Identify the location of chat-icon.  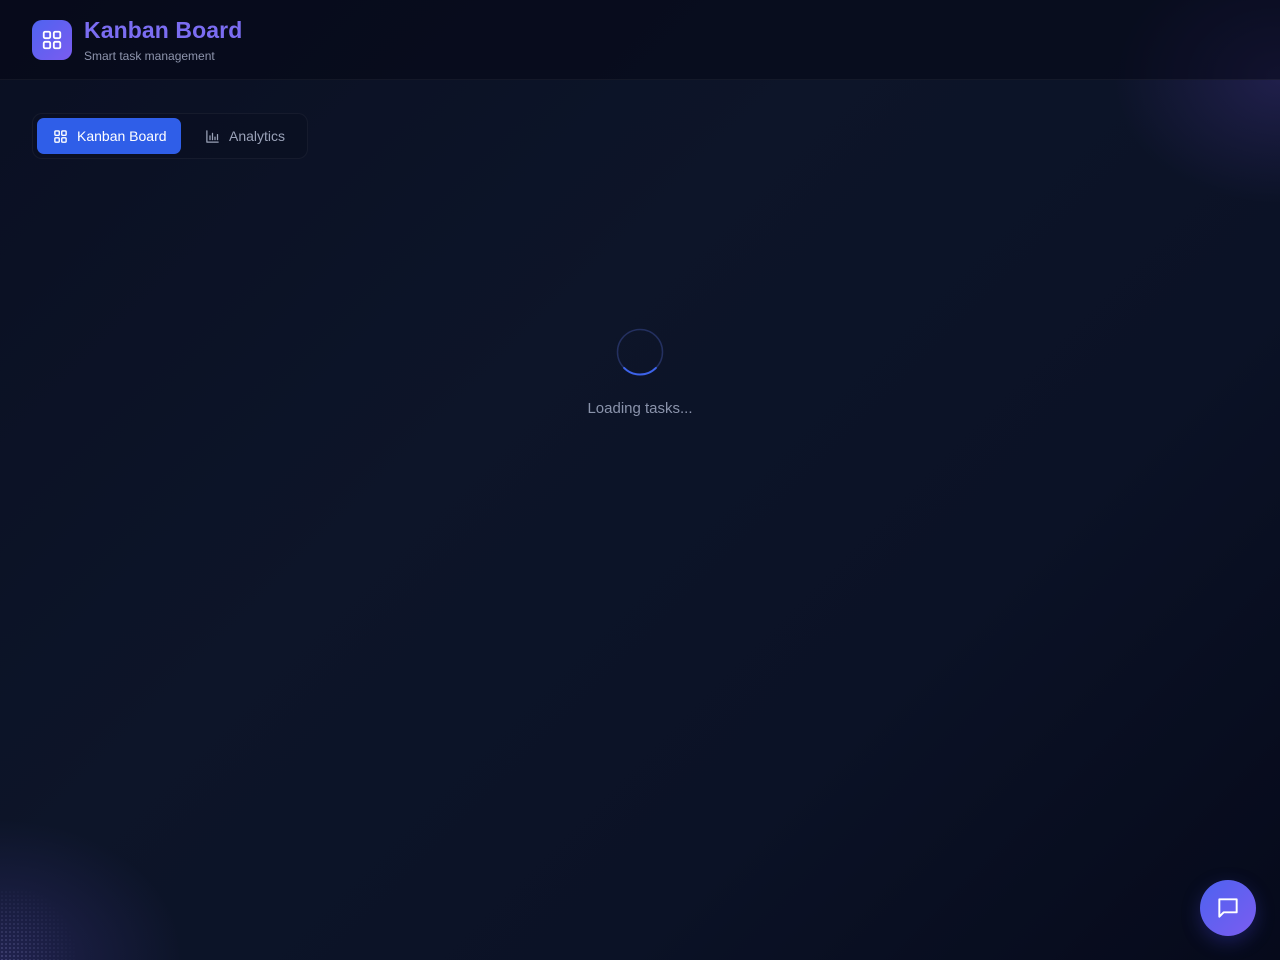
(1228, 908).